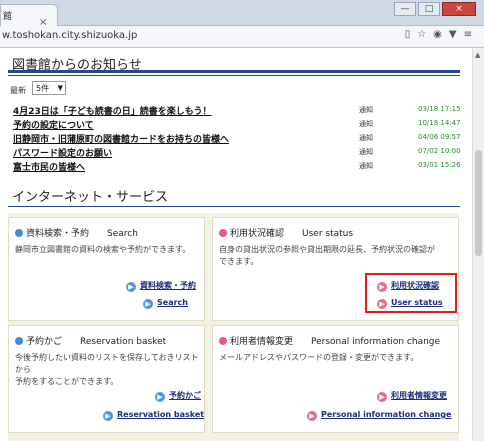 The height and width of the screenshot is (441, 484). I want to click on tab-title: 館, so click(8, 17).